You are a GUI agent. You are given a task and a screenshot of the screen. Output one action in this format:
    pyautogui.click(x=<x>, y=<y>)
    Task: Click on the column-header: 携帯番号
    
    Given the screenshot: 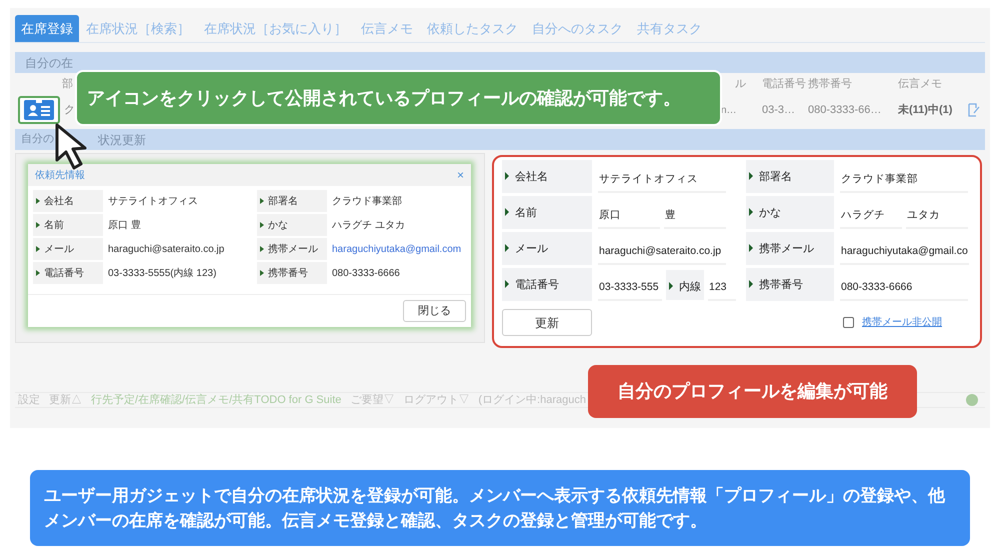 What is the action you would take?
    pyautogui.click(x=830, y=84)
    